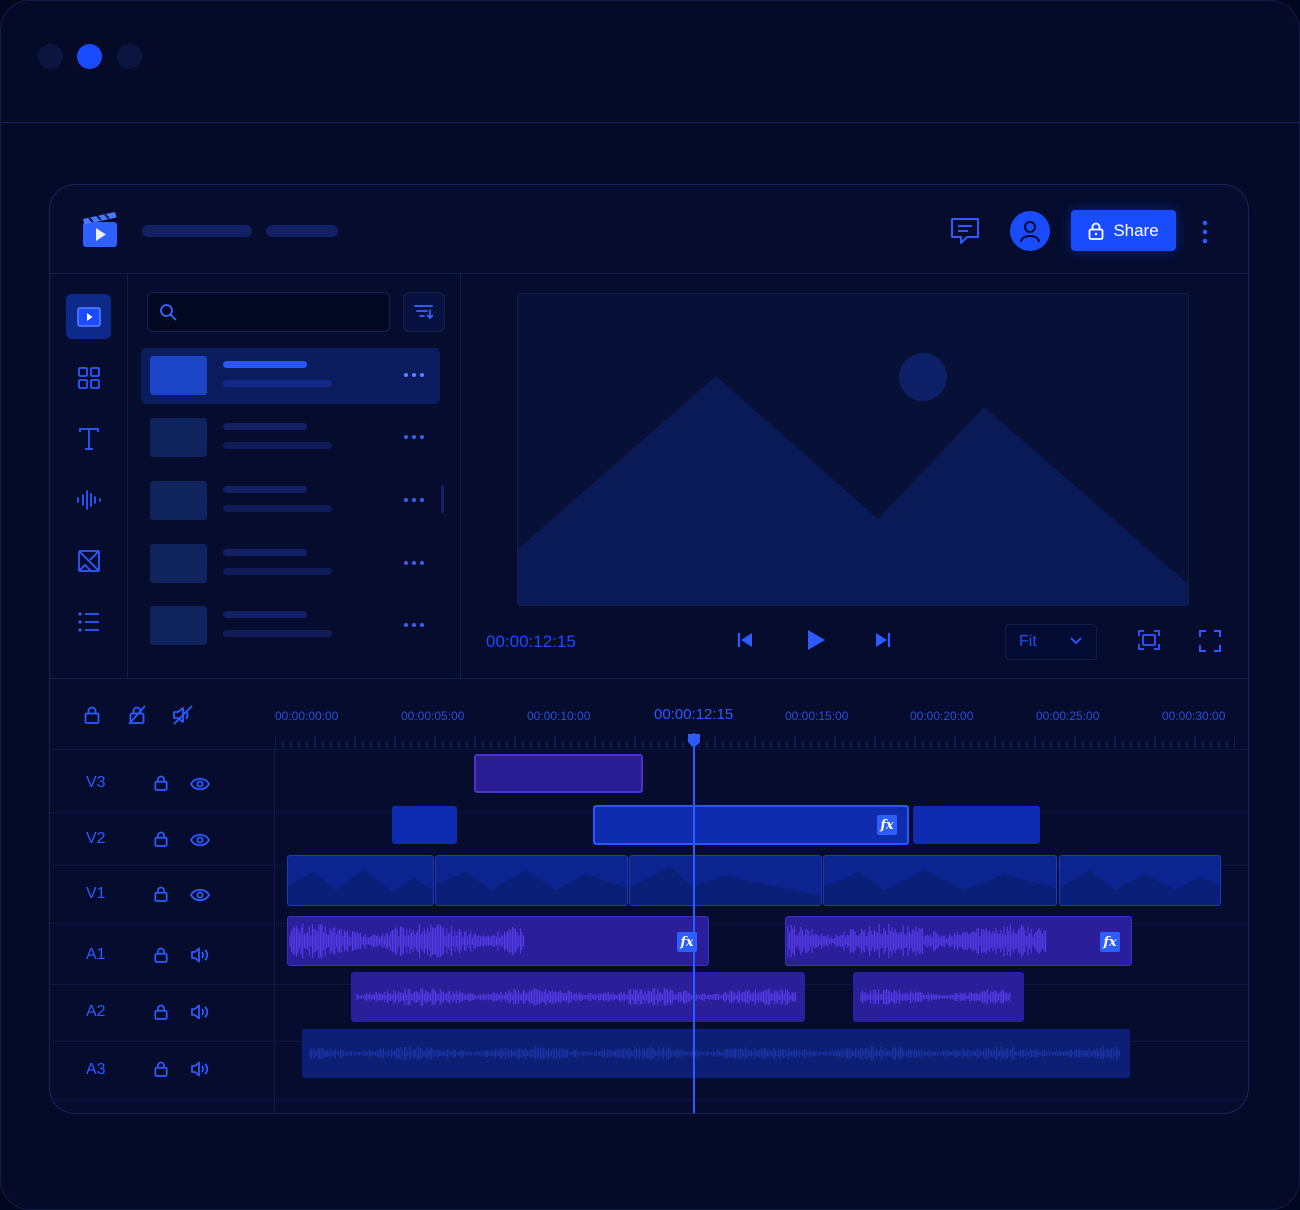 The width and height of the screenshot is (1300, 1210). I want to click on user-avatar, so click(1030, 231).